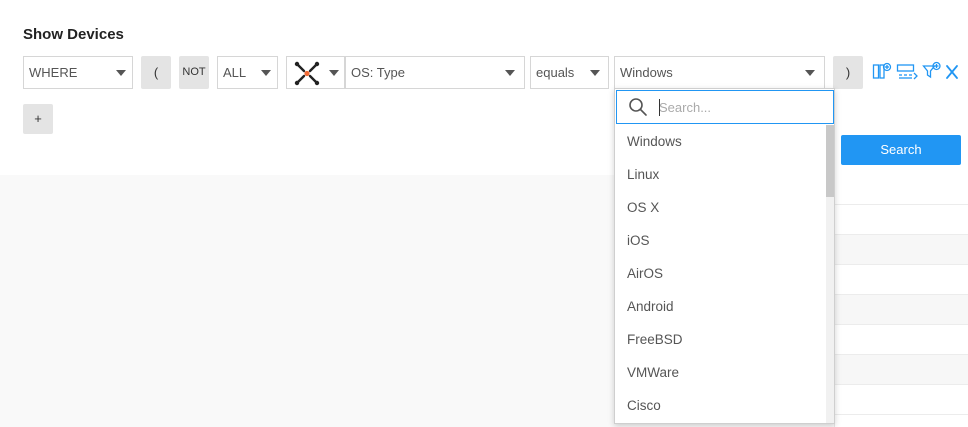 The image size is (968, 427). I want to click on dropdown-option: AirOS, so click(720, 273).